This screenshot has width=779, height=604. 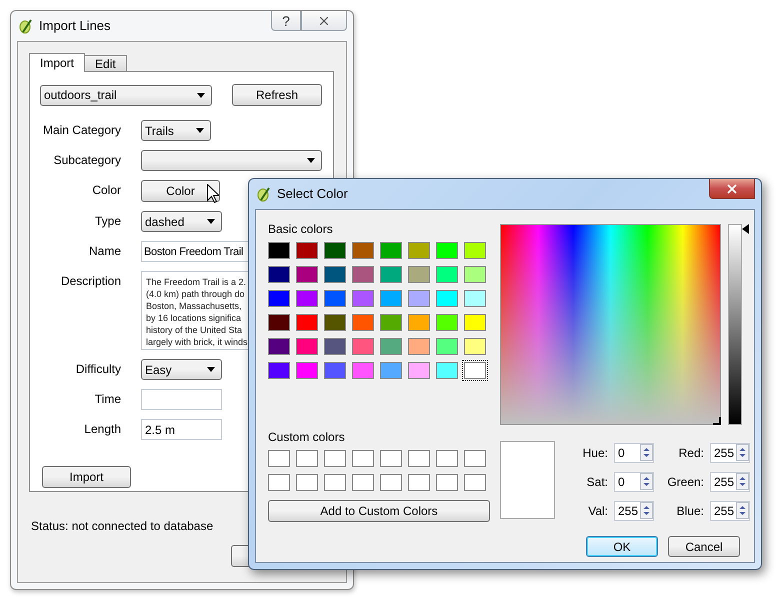 I want to click on import-button: Import, so click(x=86, y=477).